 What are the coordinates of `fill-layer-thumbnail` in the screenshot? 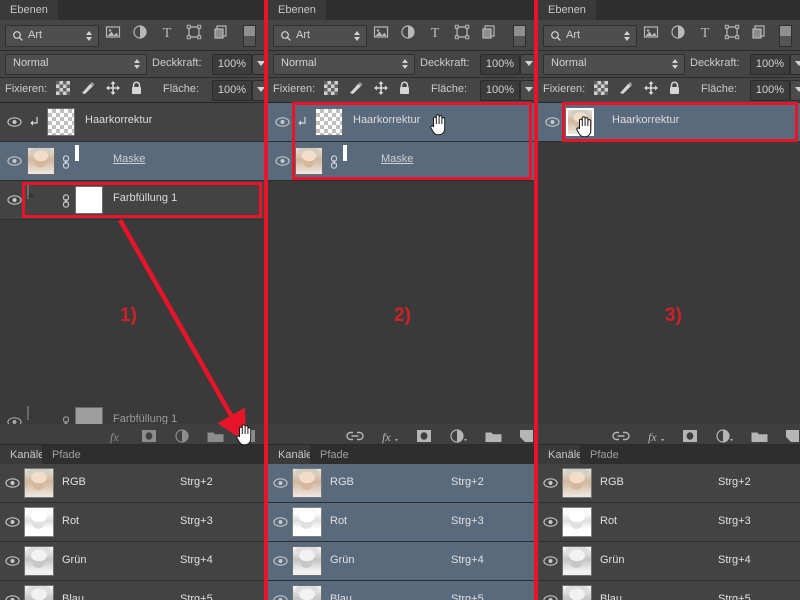 It's located at (28, 192).